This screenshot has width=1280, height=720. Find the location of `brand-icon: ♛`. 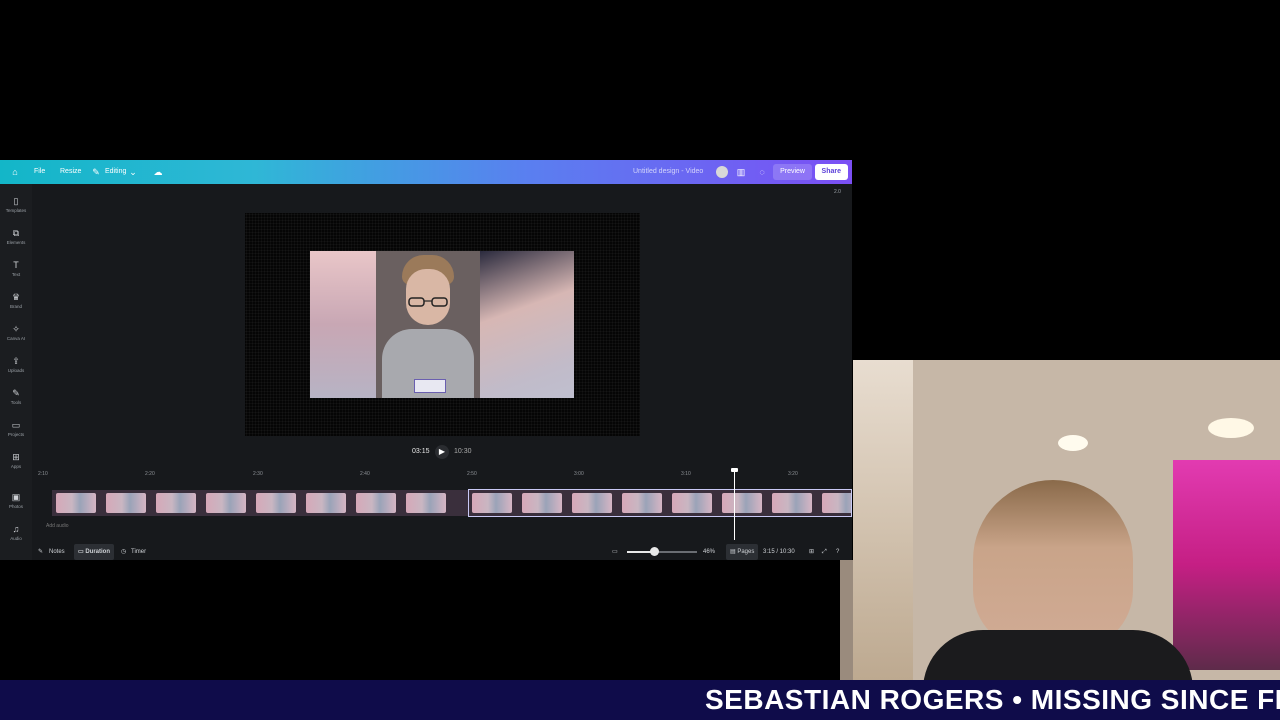

brand-icon: ♛ is located at coordinates (16, 297).